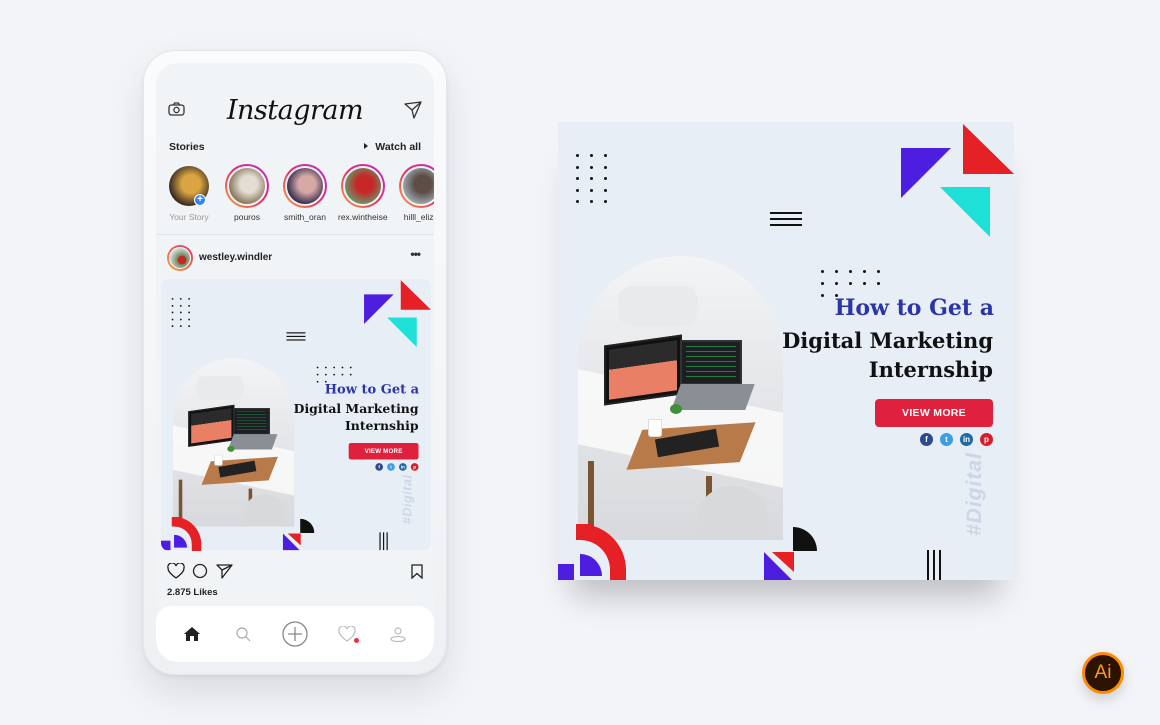  Describe the element at coordinates (415, 254) in the screenshot. I see `more-options-icon: •••` at that location.